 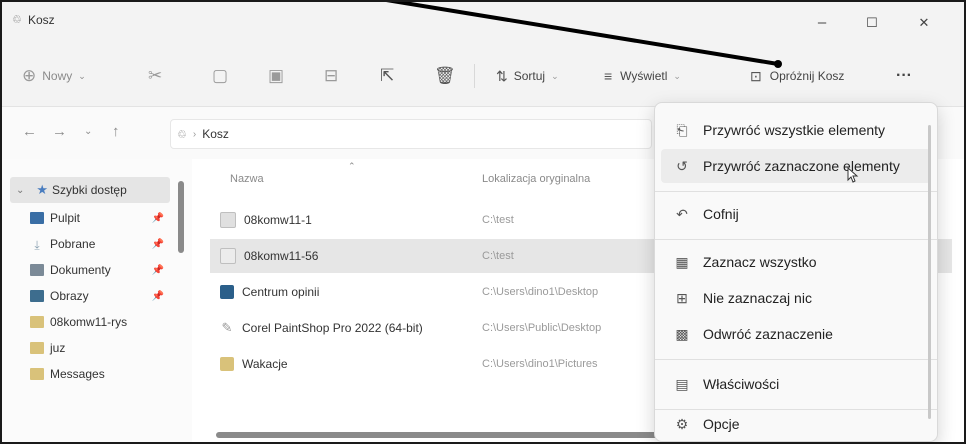 I want to click on file-name: 08komw11-56, so click(x=281, y=256).